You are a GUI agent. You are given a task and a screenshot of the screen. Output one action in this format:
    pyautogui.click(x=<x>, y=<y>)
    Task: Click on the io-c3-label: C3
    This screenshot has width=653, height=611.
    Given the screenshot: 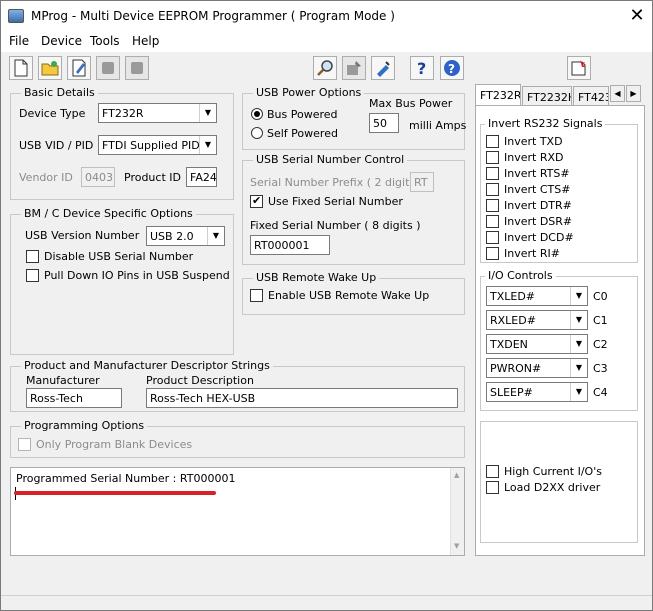 What is the action you would take?
    pyautogui.click(x=600, y=368)
    